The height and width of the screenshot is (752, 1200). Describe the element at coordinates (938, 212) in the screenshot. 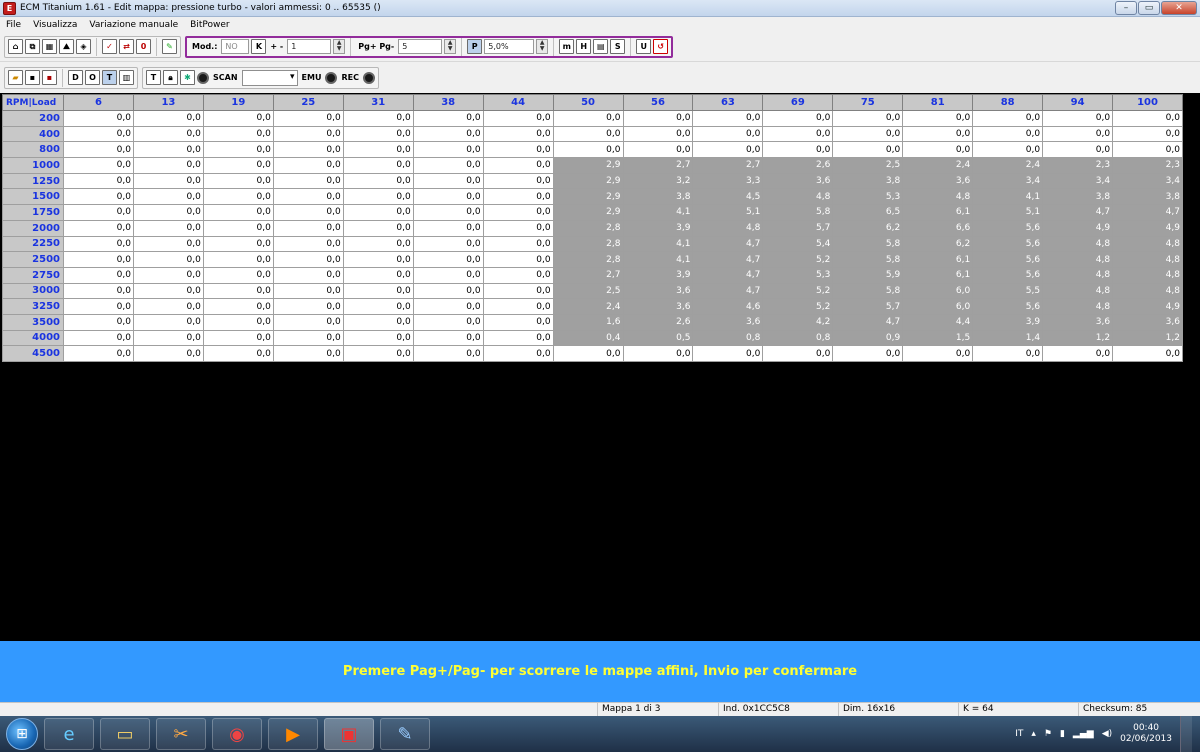

I see `map-cell: 6,1` at that location.